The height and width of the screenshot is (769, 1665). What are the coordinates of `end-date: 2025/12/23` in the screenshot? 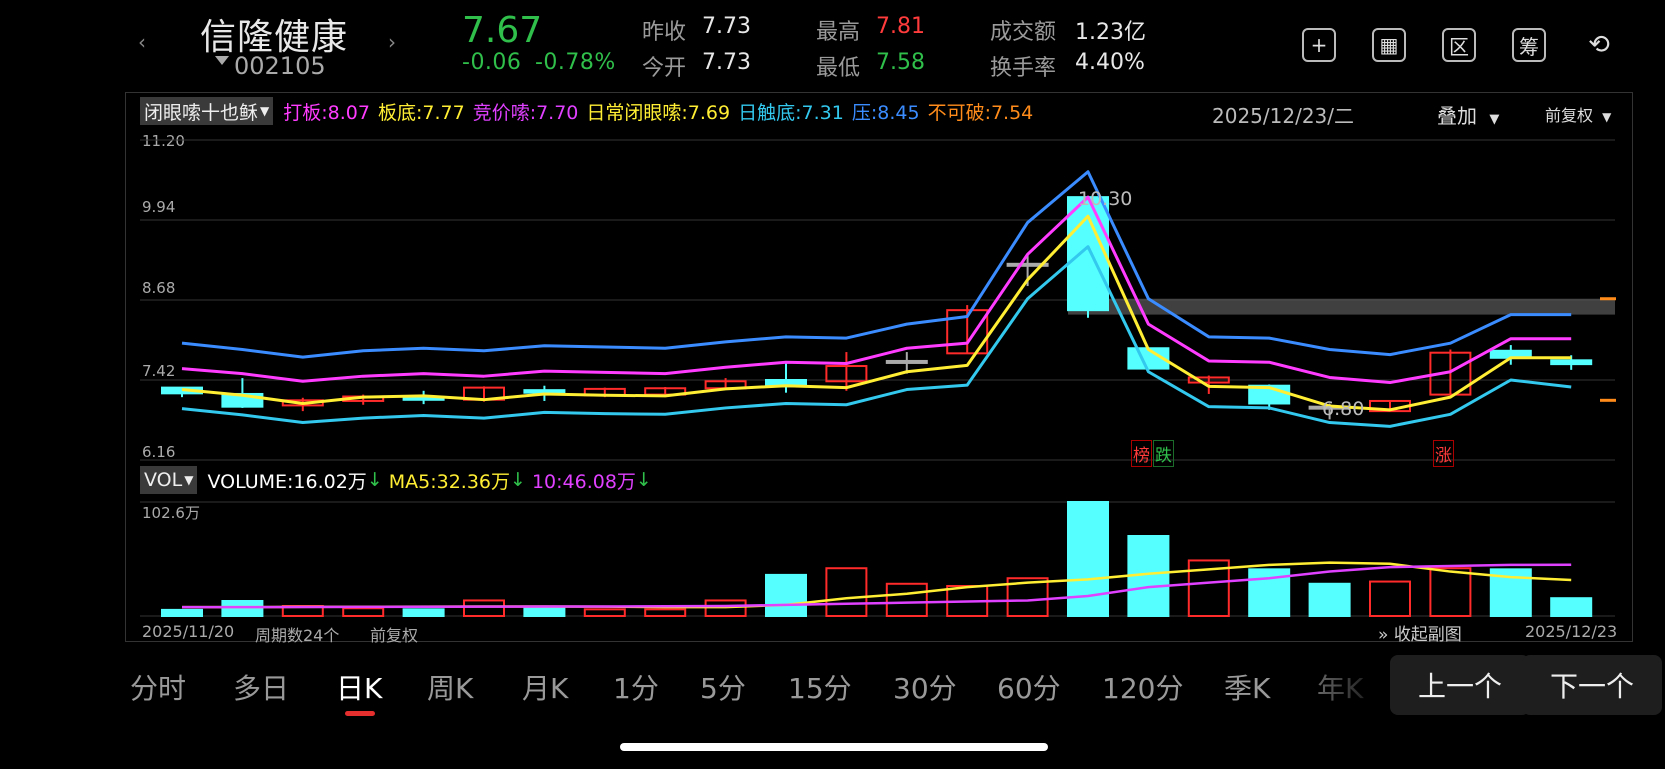 It's located at (1571, 631).